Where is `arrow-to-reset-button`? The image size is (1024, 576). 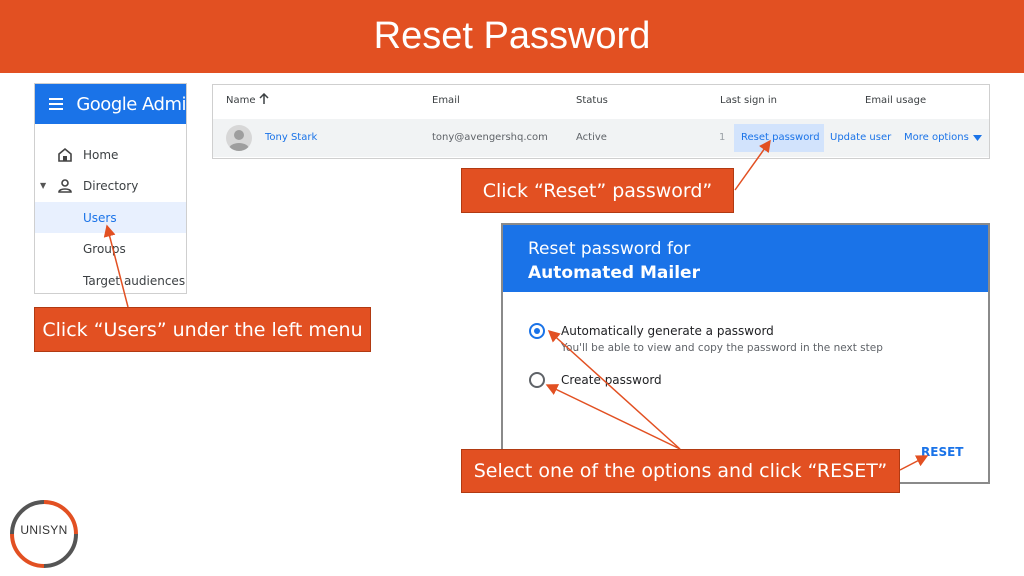 arrow-to-reset-button is located at coordinates (914, 463).